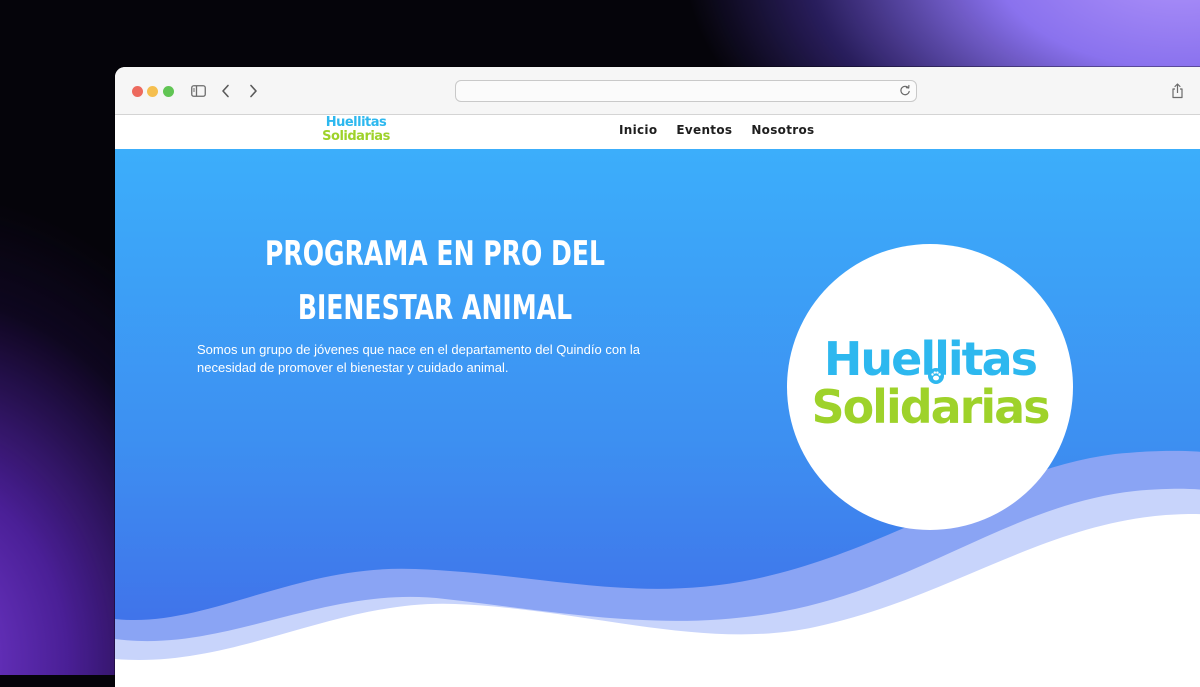 The image size is (1200, 687). Describe the element at coordinates (638, 130) in the screenshot. I see `nav-link-inicio: Inicio` at that location.